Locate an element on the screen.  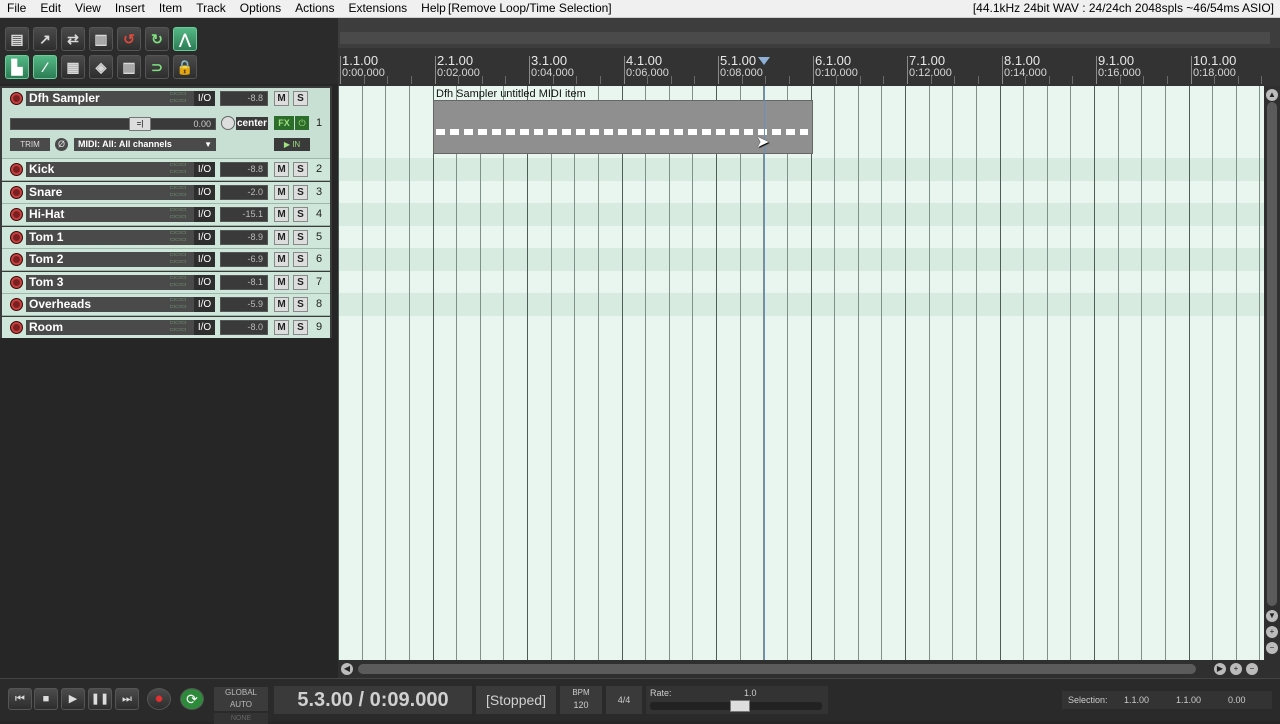
open-project-icon: ↗ is located at coordinates (45, 39).